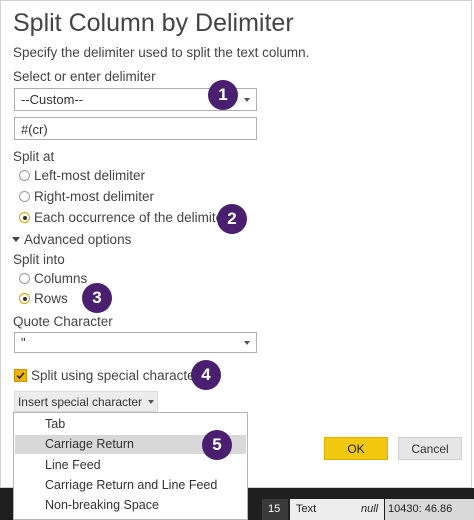 The image size is (474, 520). Describe the element at coordinates (51, 298) in the screenshot. I see `radio-rows-label: Rows` at that location.